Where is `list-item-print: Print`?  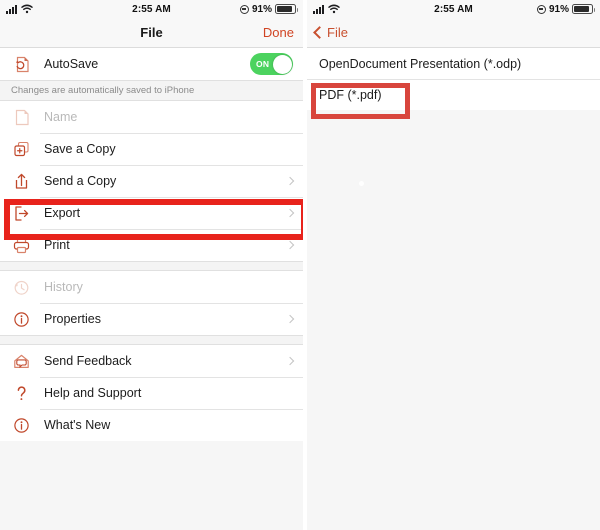 list-item-print: Print is located at coordinates (151, 245).